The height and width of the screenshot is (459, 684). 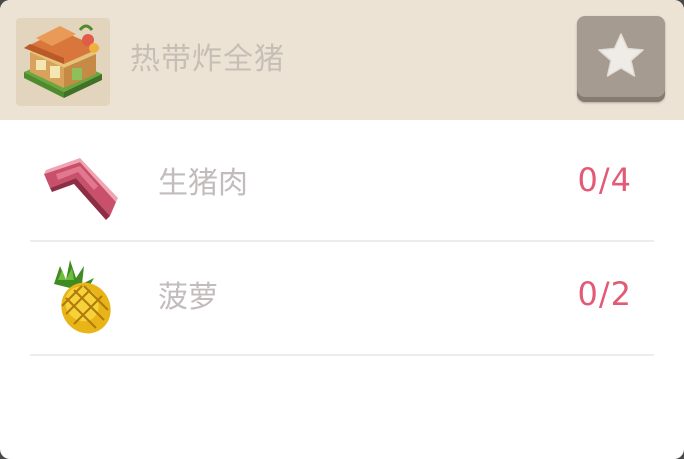 I want to click on raw-pork-icon, so click(x=78, y=182).